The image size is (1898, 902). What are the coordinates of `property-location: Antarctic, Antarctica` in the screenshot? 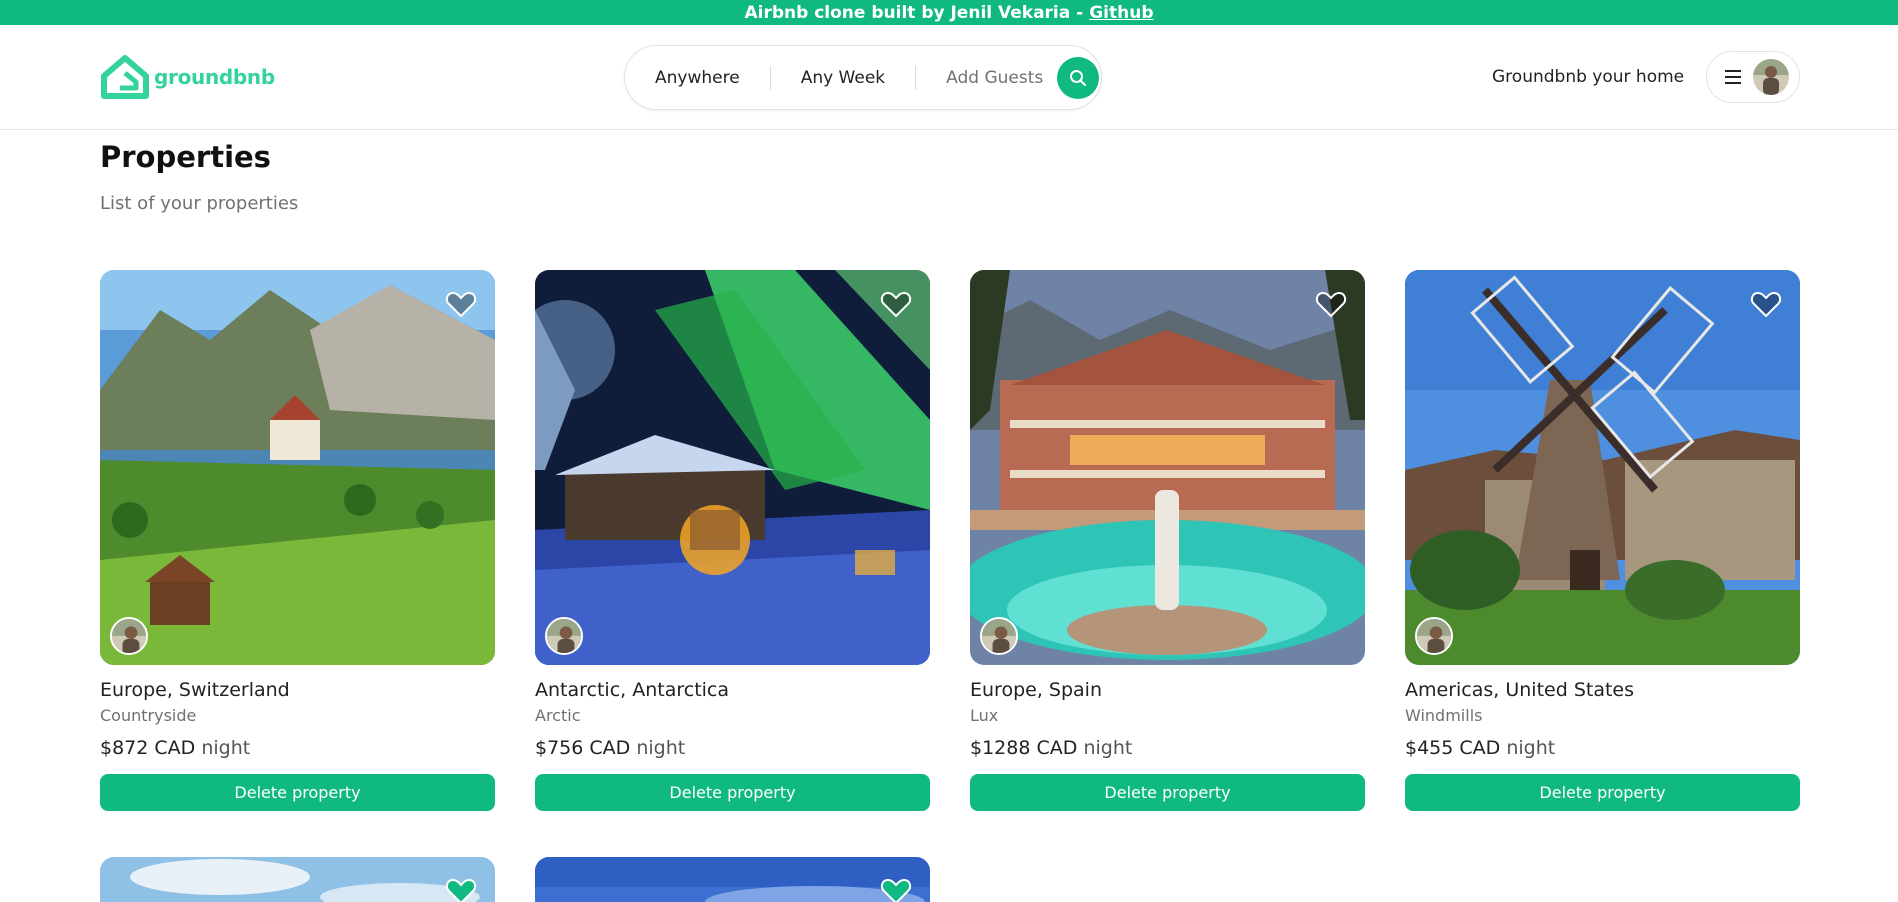 It's located at (632, 690).